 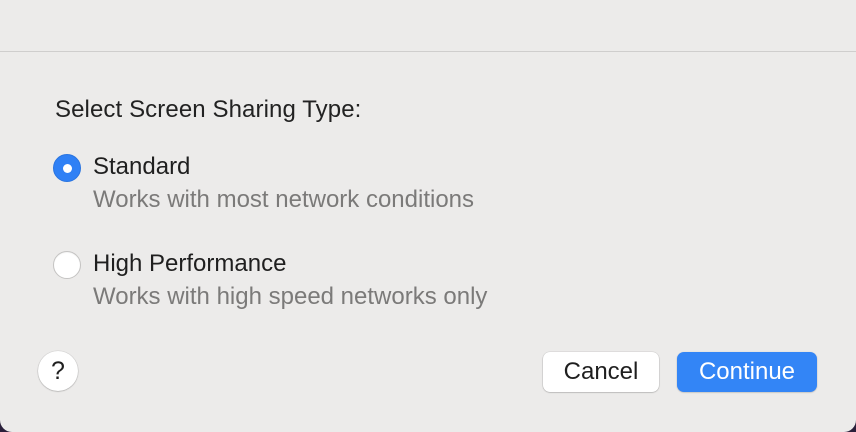 What do you see at coordinates (58, 371) in the screenshot?
I see `help-button: ?` at bounding box center [58, 371].